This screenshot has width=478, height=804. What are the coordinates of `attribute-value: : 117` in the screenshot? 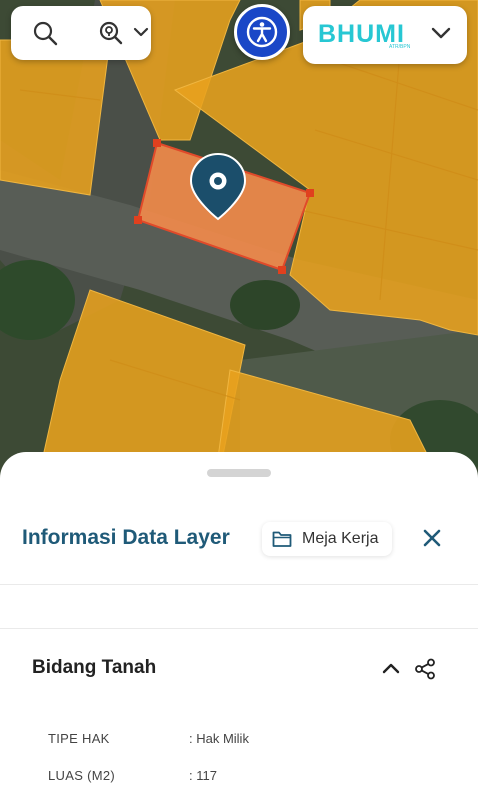 It's located at (203, 775).